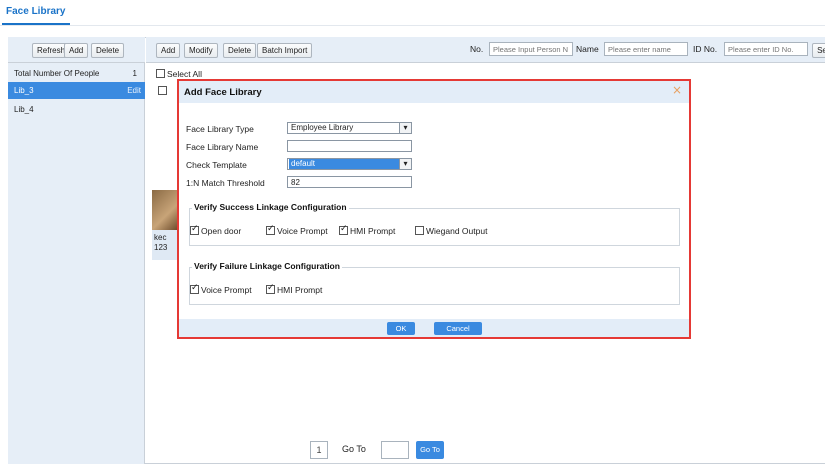 The height and width of the screenshot is (464, 825). I want to click on add-library-button: Add, so click(76, 50).